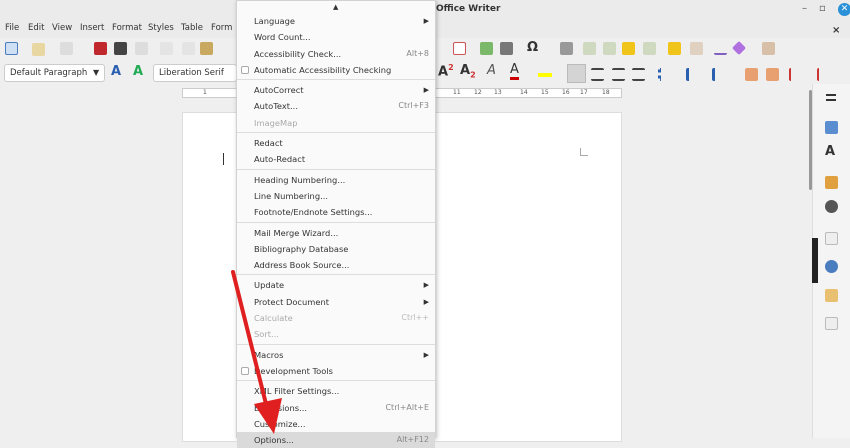  What do you see at coordinates (831, 295) in the screenshot?
I see `manage-changes-icon` at bounding box center [831, 295].